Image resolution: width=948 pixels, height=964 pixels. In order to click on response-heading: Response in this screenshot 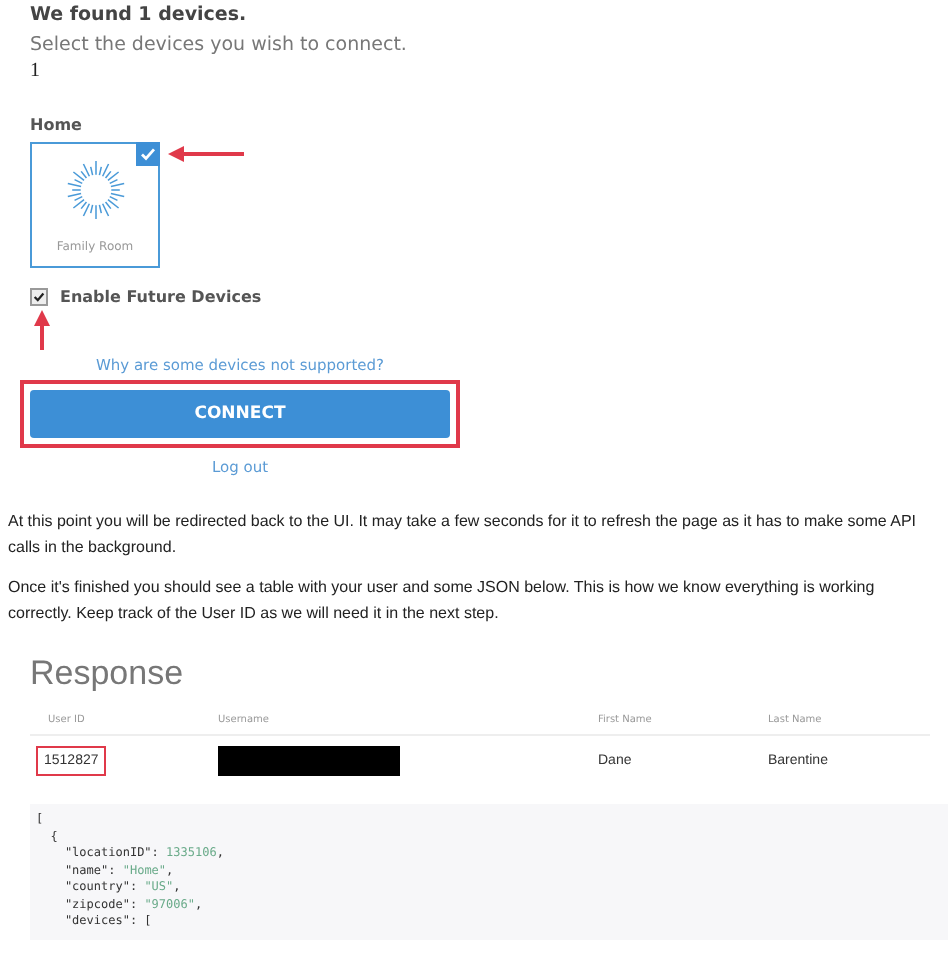, I will do `click(108, 674)`.